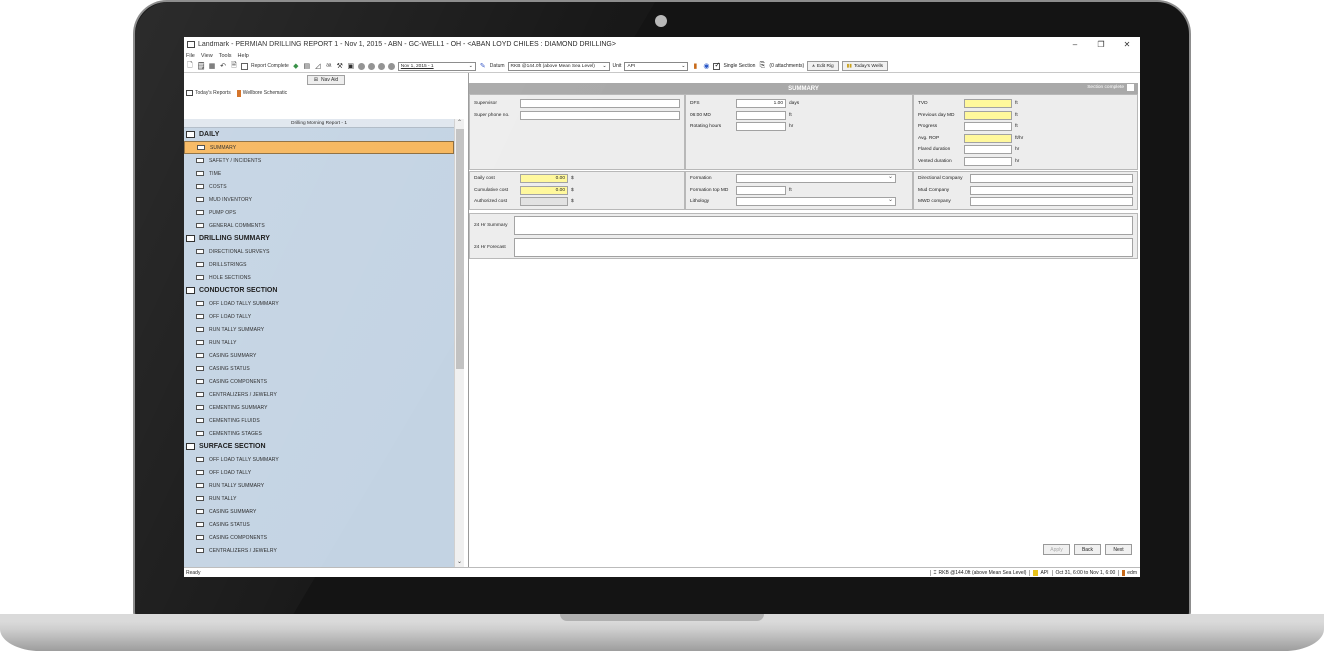 The image size is (1324, 651). What do you see at coordinates (201, 66) in the screenshot?
I see `open-report-icon: 🗒` at bounding box center [201, 66].